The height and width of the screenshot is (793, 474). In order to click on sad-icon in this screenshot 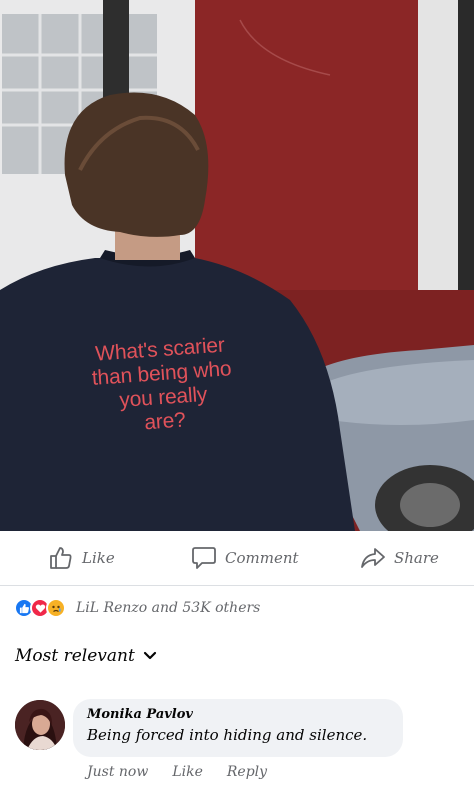, I will do `click(56, 608)`.